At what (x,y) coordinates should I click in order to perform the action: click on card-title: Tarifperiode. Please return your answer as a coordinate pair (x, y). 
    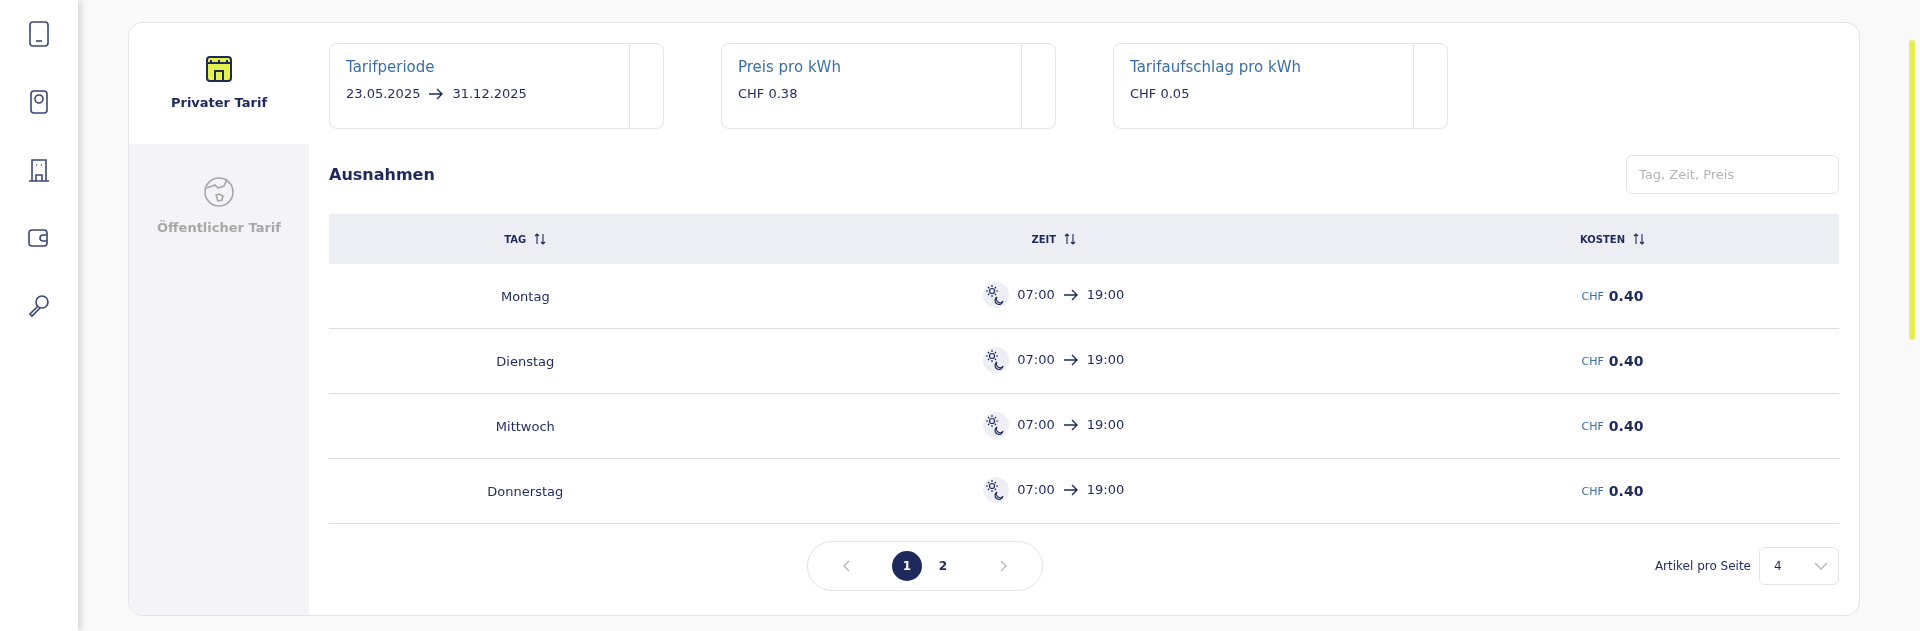
    Looking at the image, I should click on (391, 67).